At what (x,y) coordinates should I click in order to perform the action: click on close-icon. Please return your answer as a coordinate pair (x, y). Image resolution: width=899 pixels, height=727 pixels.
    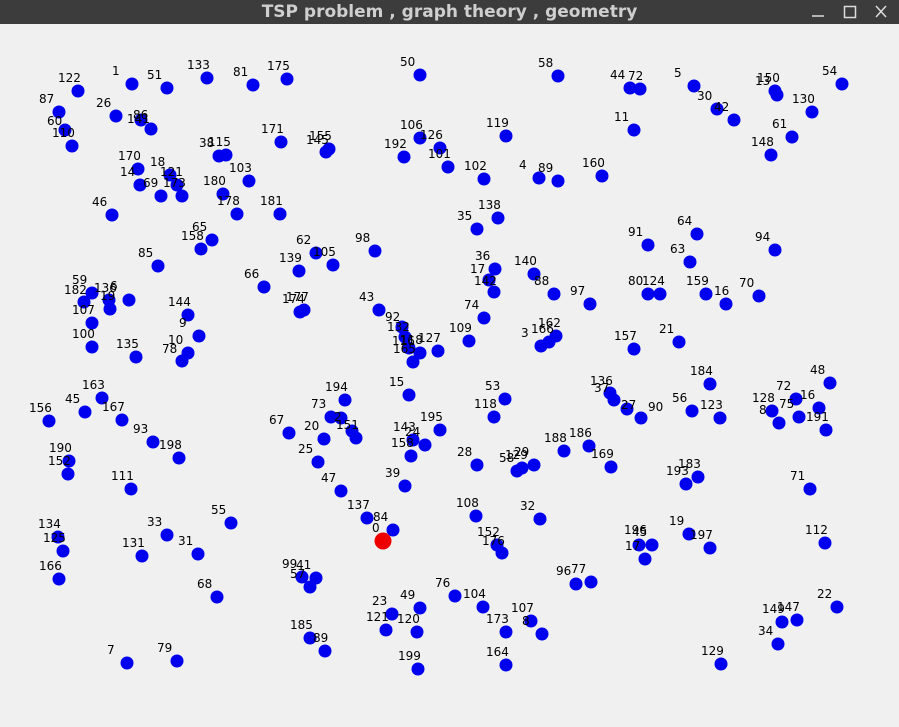
    Looking at the image, I should click on (881, 12).